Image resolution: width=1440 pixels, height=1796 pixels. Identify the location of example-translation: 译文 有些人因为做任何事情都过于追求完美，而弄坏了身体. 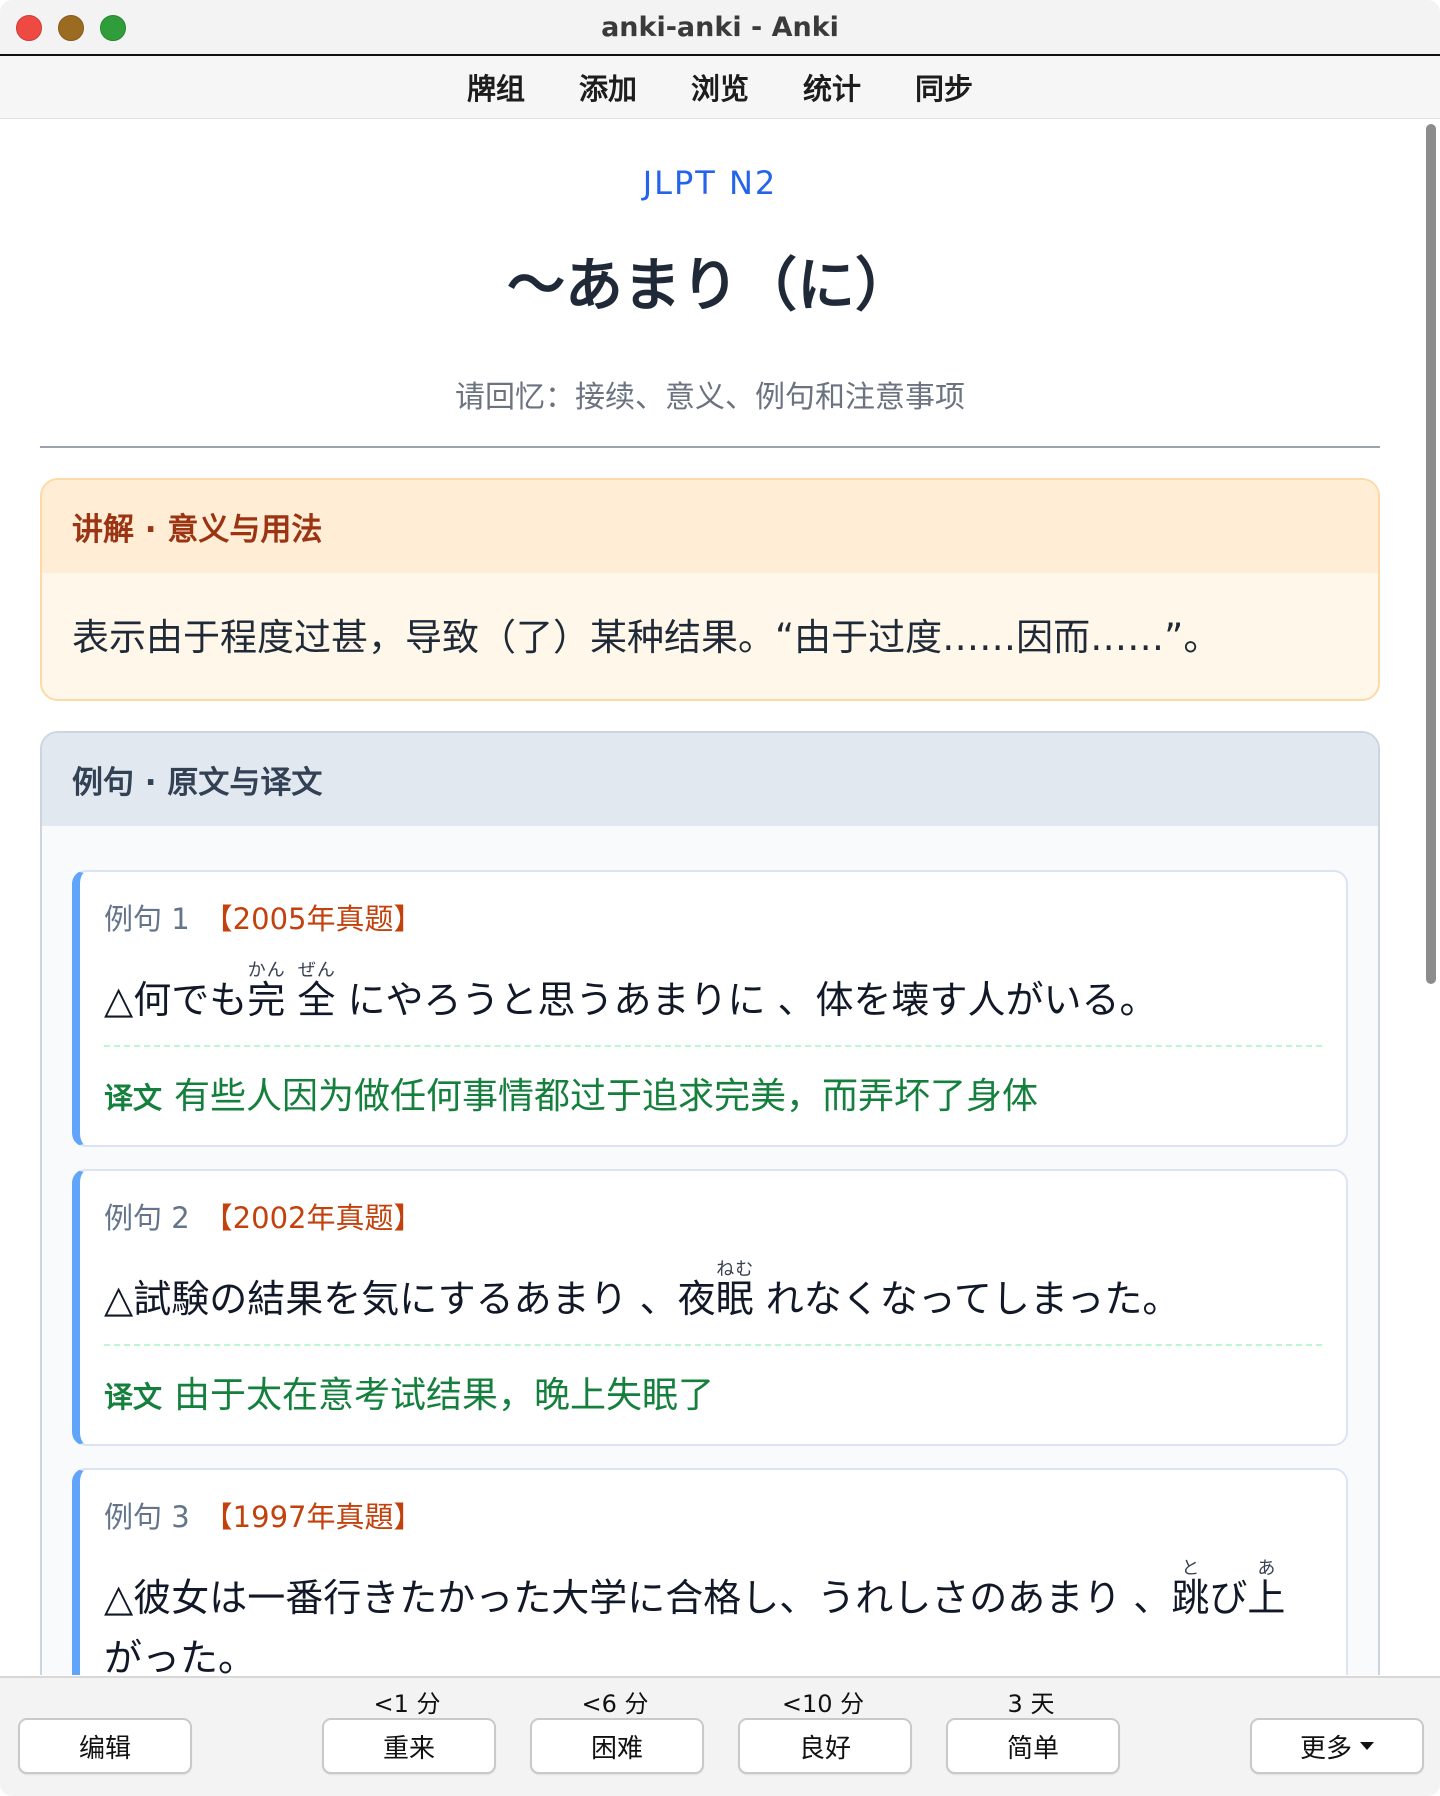
(713, 1093).